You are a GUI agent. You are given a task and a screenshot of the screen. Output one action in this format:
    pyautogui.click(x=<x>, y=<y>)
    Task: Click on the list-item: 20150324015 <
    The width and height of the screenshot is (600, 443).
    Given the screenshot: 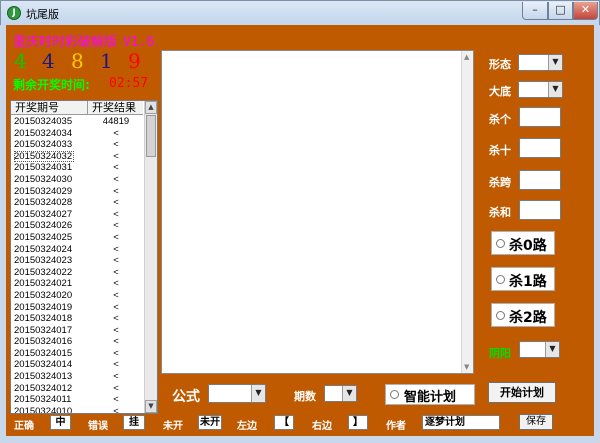 What is the action you would take?
    pyautogui.click(x=77, y=354)
    